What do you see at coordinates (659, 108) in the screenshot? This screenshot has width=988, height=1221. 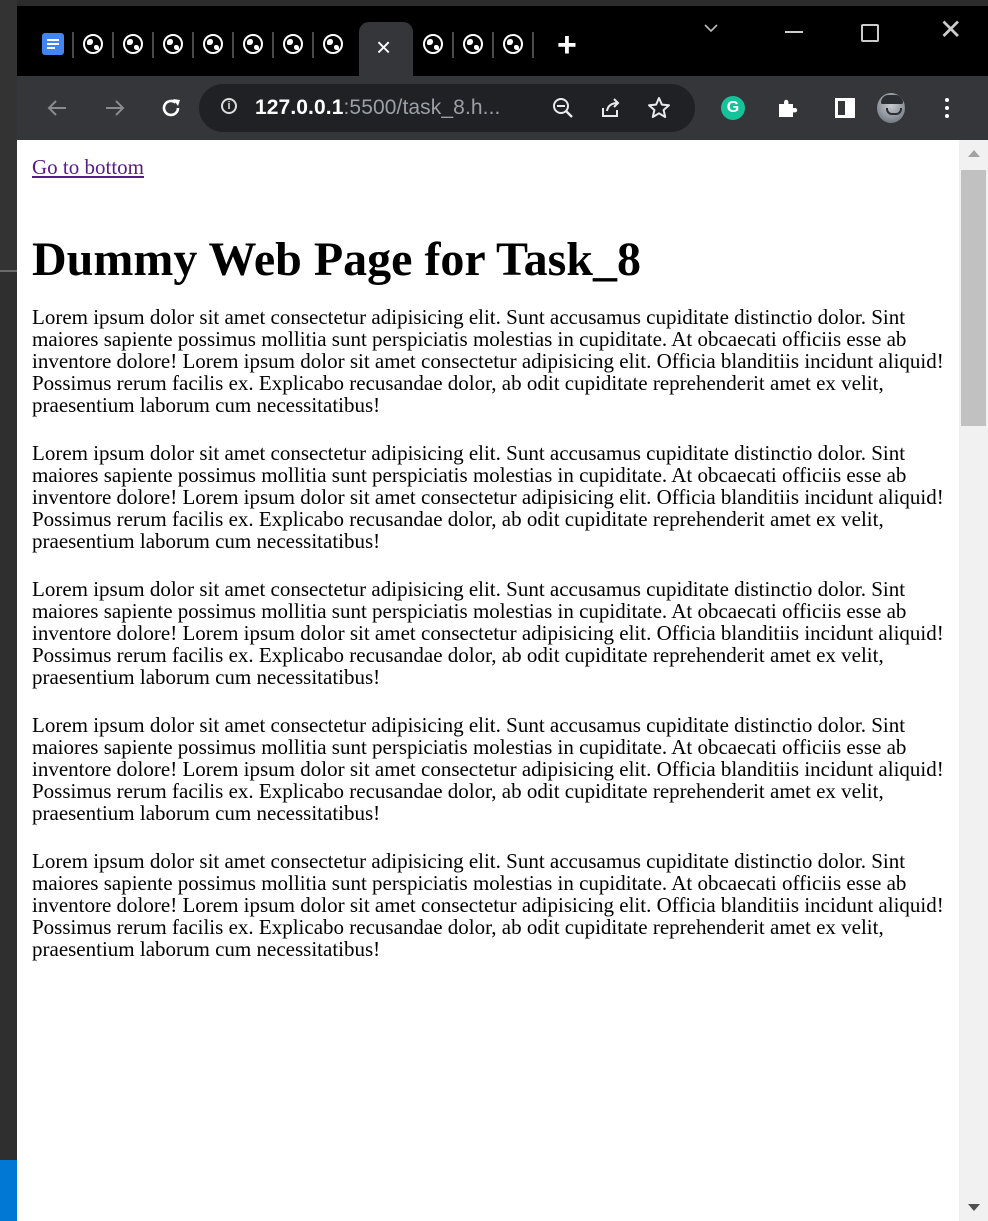 I see `bookmark-star-icon` at bounding box center [659, 108].